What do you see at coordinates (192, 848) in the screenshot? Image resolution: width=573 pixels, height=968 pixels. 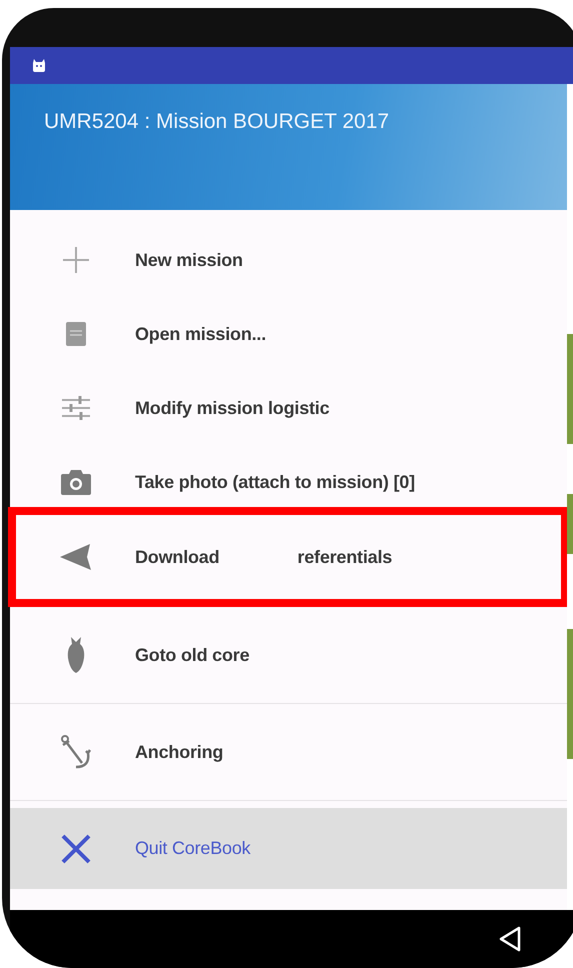 I see `menu-item-label: Quit CoreBook` at bounding box center [192, 848].